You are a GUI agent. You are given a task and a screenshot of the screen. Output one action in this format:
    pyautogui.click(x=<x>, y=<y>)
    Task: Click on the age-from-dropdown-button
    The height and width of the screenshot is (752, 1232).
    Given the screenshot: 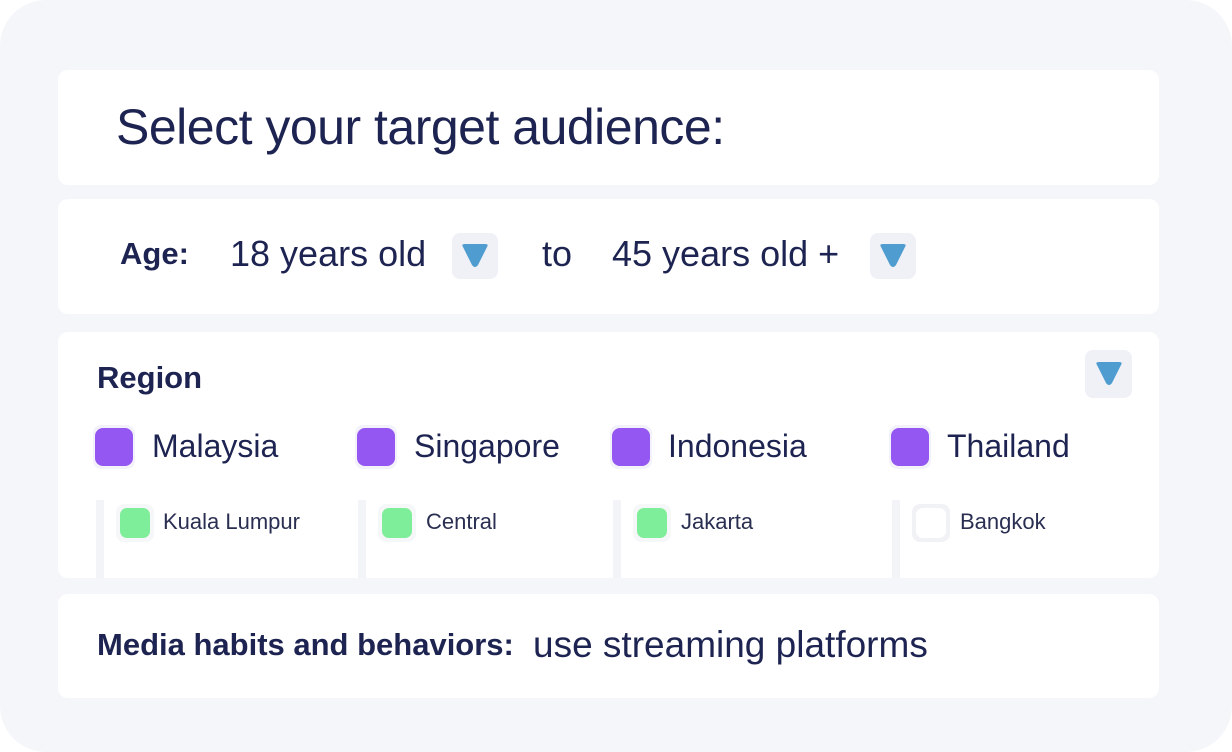 What is the action you would take?
    pyautogui.click(x=475, y=256)
    